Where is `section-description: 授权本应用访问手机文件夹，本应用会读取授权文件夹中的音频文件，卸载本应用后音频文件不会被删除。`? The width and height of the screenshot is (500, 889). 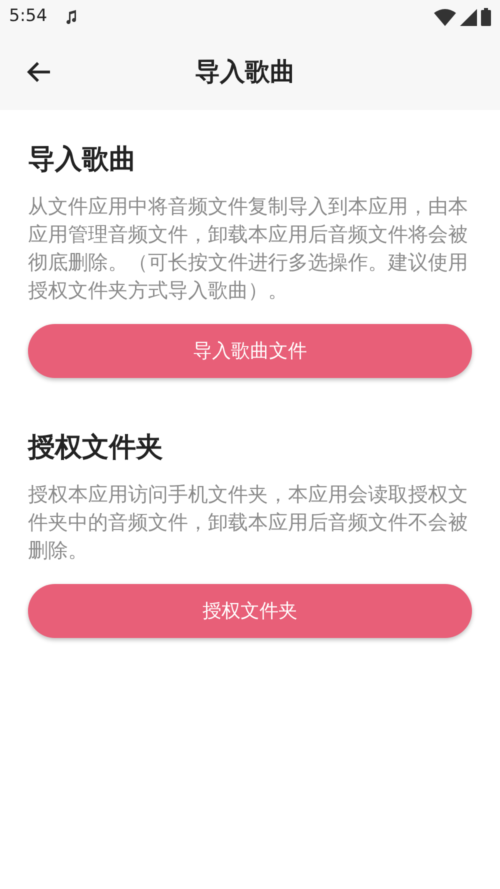
section-description: 授权本应用访问手机文件夹，本应用会读取授权文件夹中的音频文件，卸载本应用后音频文件不会被删除。 is located at coordinates (248, 522).